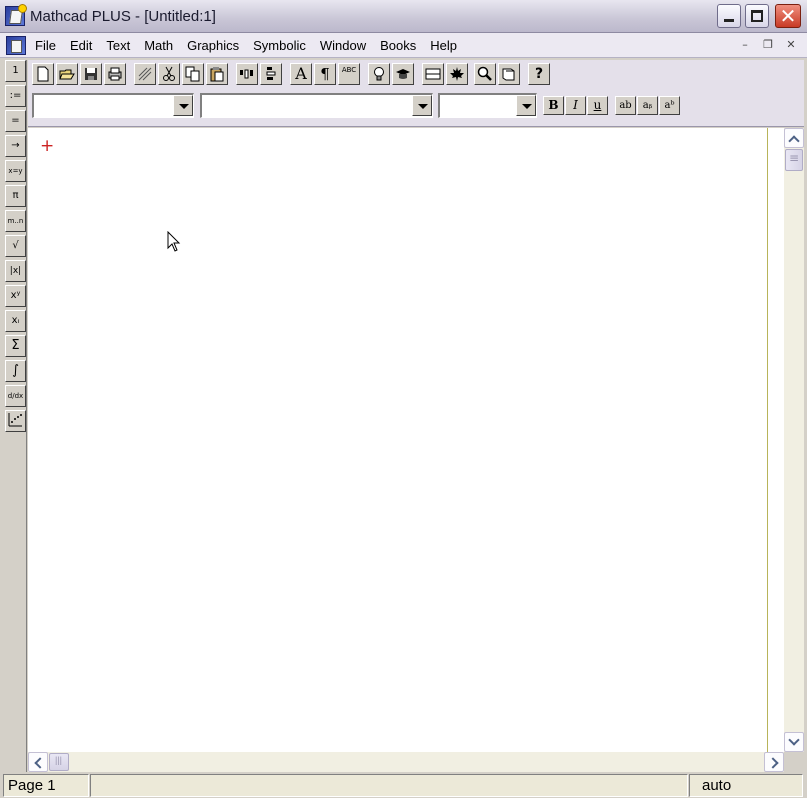  I want to click on style-combo-chevron-down-icon, so click(183, 105).